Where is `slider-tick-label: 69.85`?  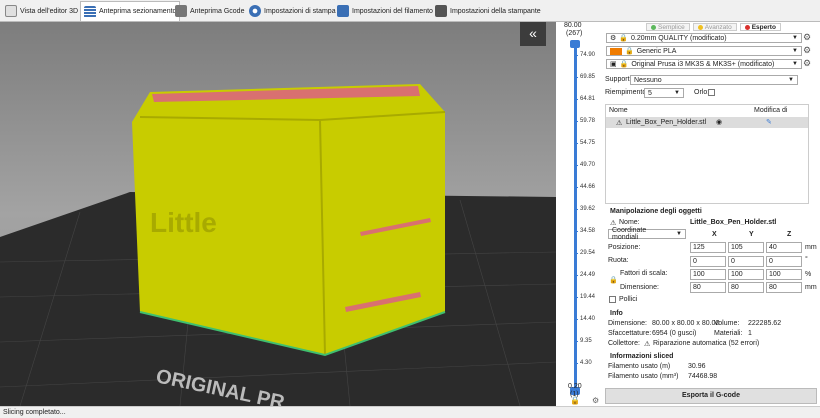 slider-tick-label: 69.85 is located at coordinates (588, 77).